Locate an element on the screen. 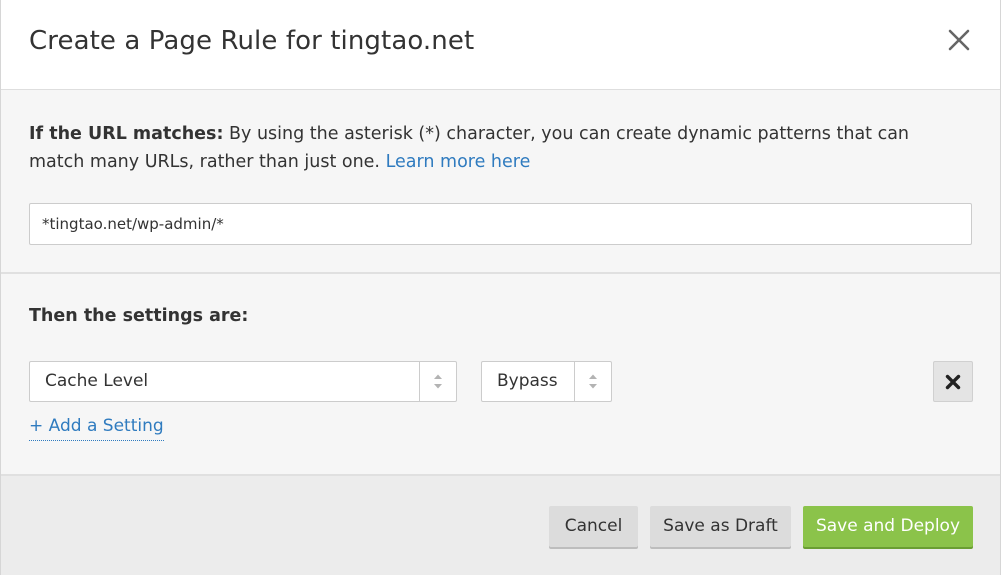 The image size is (1001, 575). save-and-deploy-button: Save and Deploy is located at coordinates (888, 526).